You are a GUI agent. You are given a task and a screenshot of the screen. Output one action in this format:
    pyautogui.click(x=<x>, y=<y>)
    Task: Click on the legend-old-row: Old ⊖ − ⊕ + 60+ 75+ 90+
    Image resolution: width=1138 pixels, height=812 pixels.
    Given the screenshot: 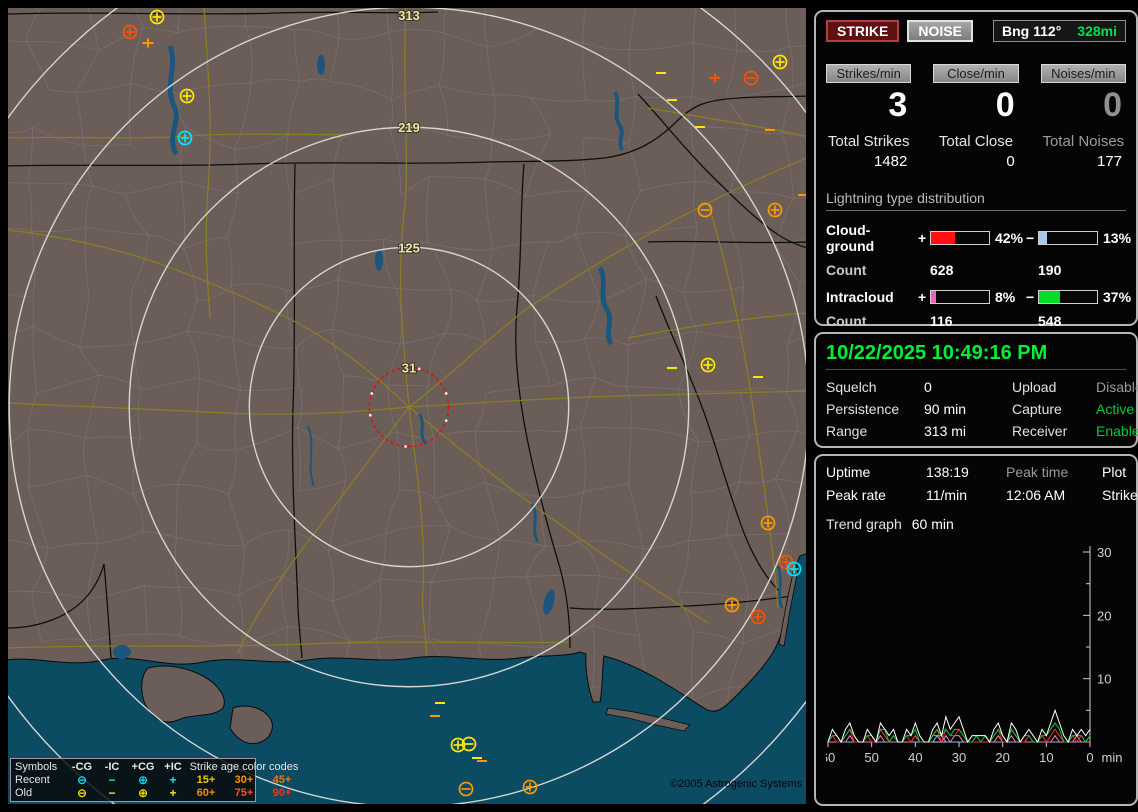 What is the action you would take?
    pyautogui.click(x=153, y=793)
    